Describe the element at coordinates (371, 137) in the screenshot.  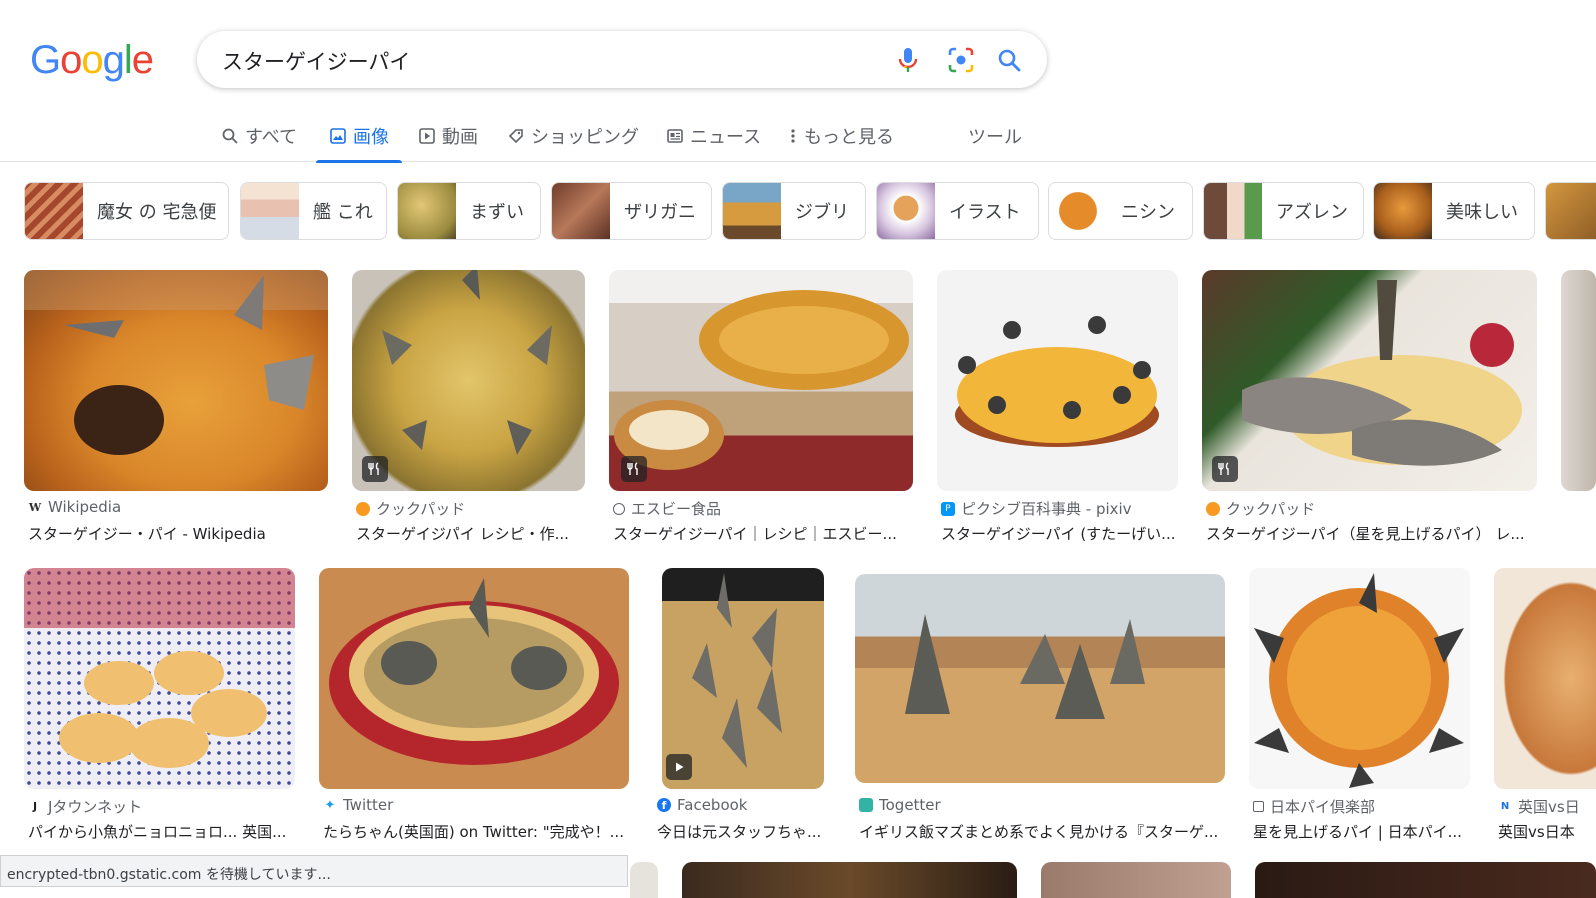
I see `tab-label: 画像` at that location.